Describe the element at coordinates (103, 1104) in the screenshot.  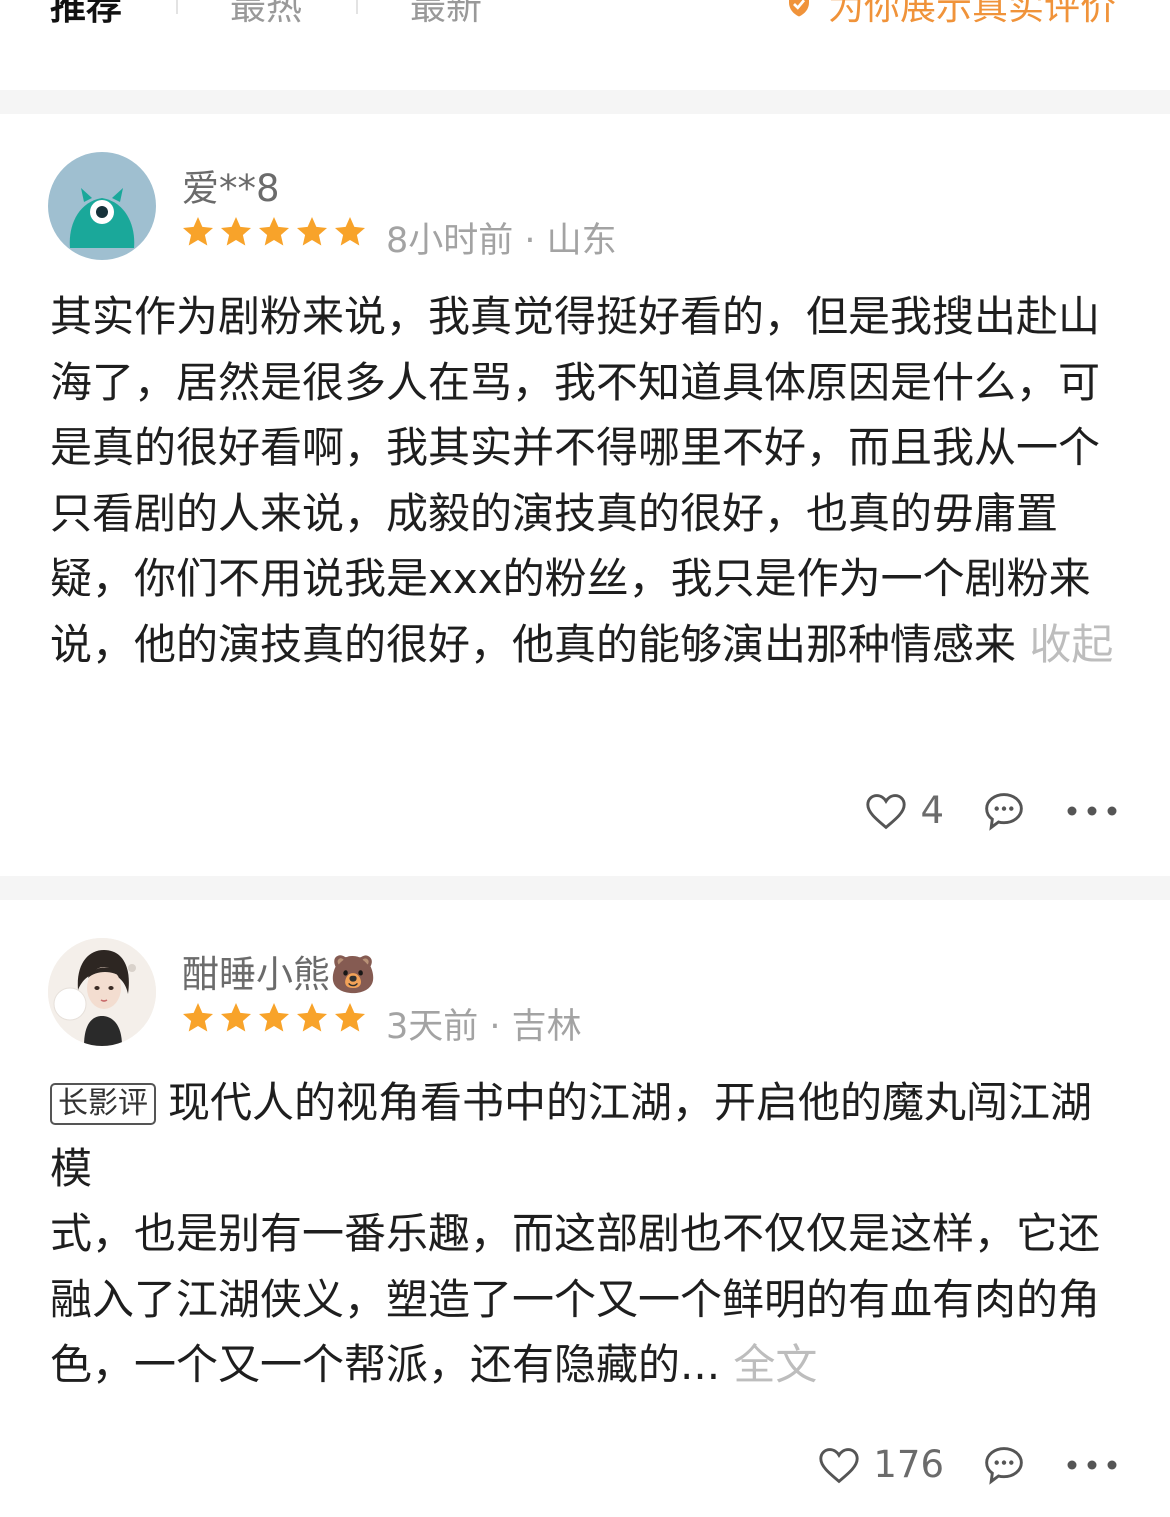
I see `long-review-tag: 长影评` at that location.